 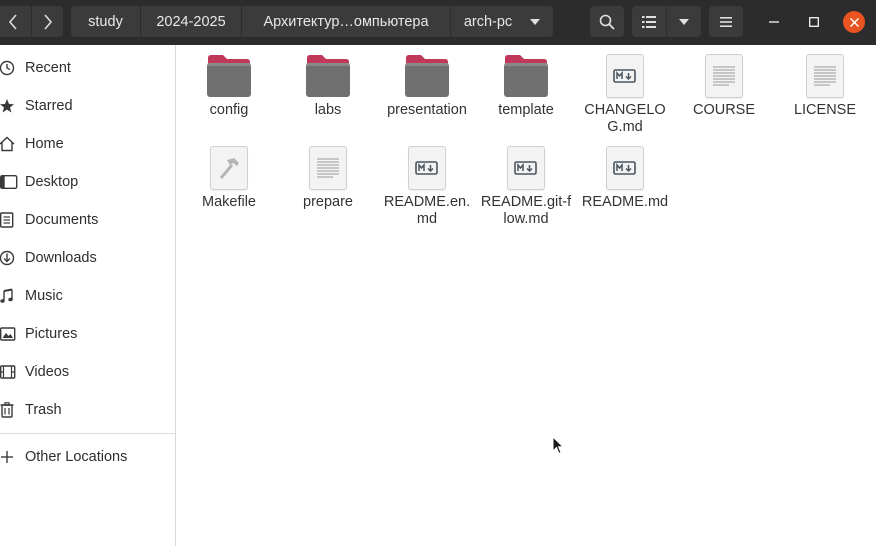 I want to click on main-menu-button, so click(x=726, y=21).